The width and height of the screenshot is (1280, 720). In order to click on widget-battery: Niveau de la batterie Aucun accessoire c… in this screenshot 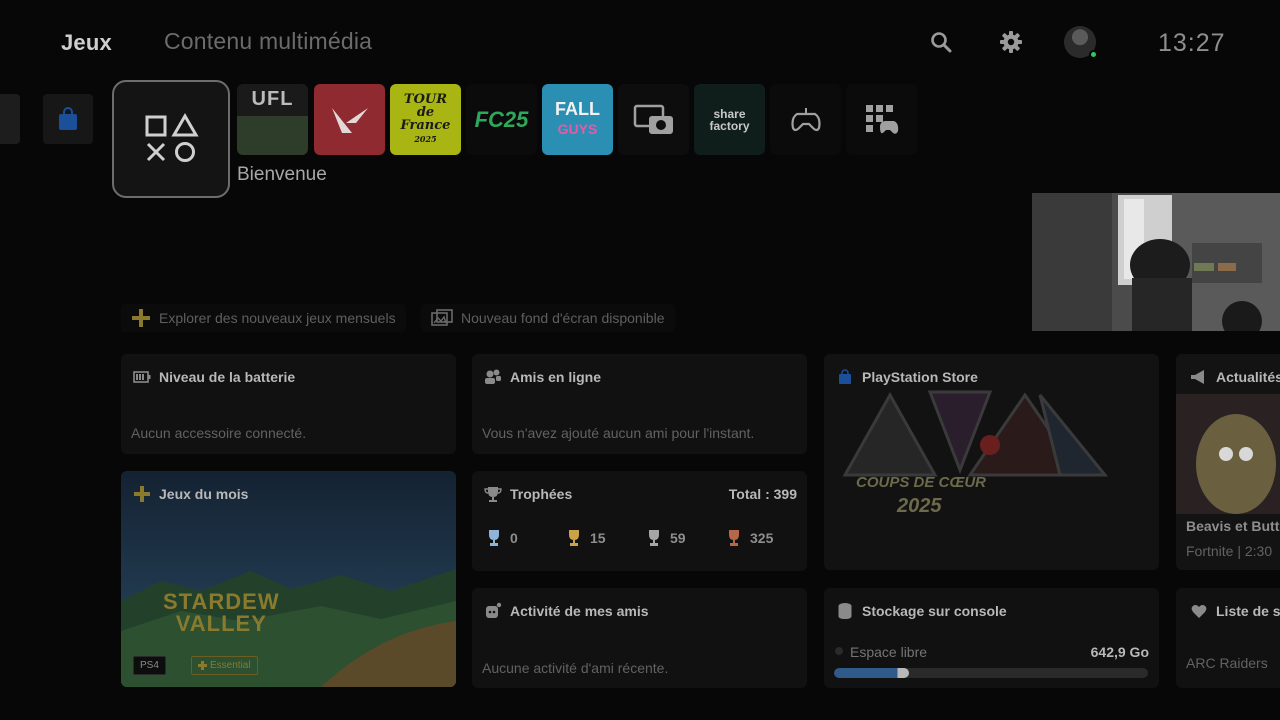, I will do `click(288, 404)`.